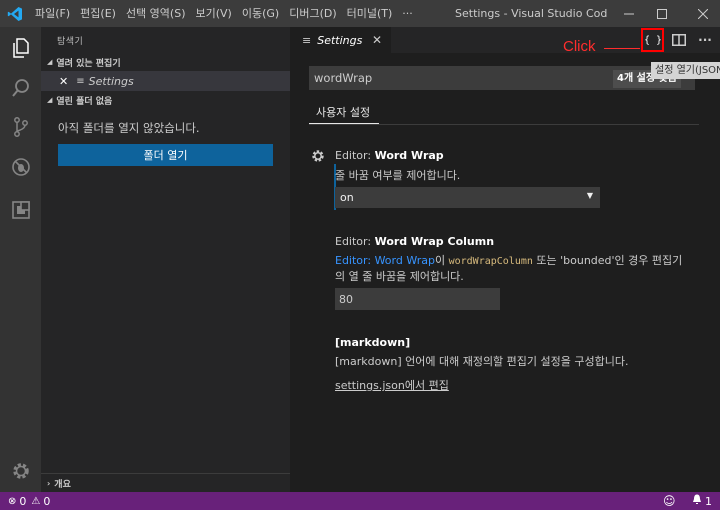 The height and width of the screenshot is (510, 720). Describe the element at coordinates (360, 501) in the screenshot. I see `status-bar: ⊗ 0 ⚠ 0 ☺ 1` at that location.